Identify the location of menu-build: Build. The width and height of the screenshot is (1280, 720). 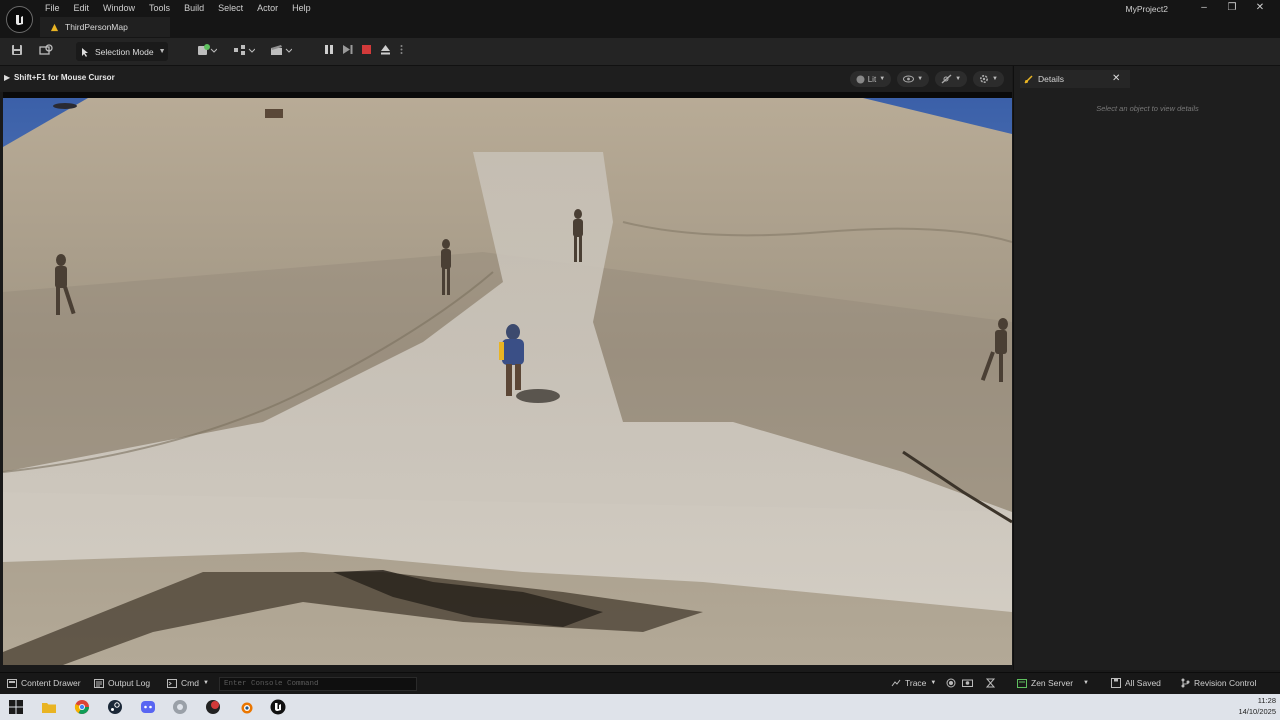
(194, 8).